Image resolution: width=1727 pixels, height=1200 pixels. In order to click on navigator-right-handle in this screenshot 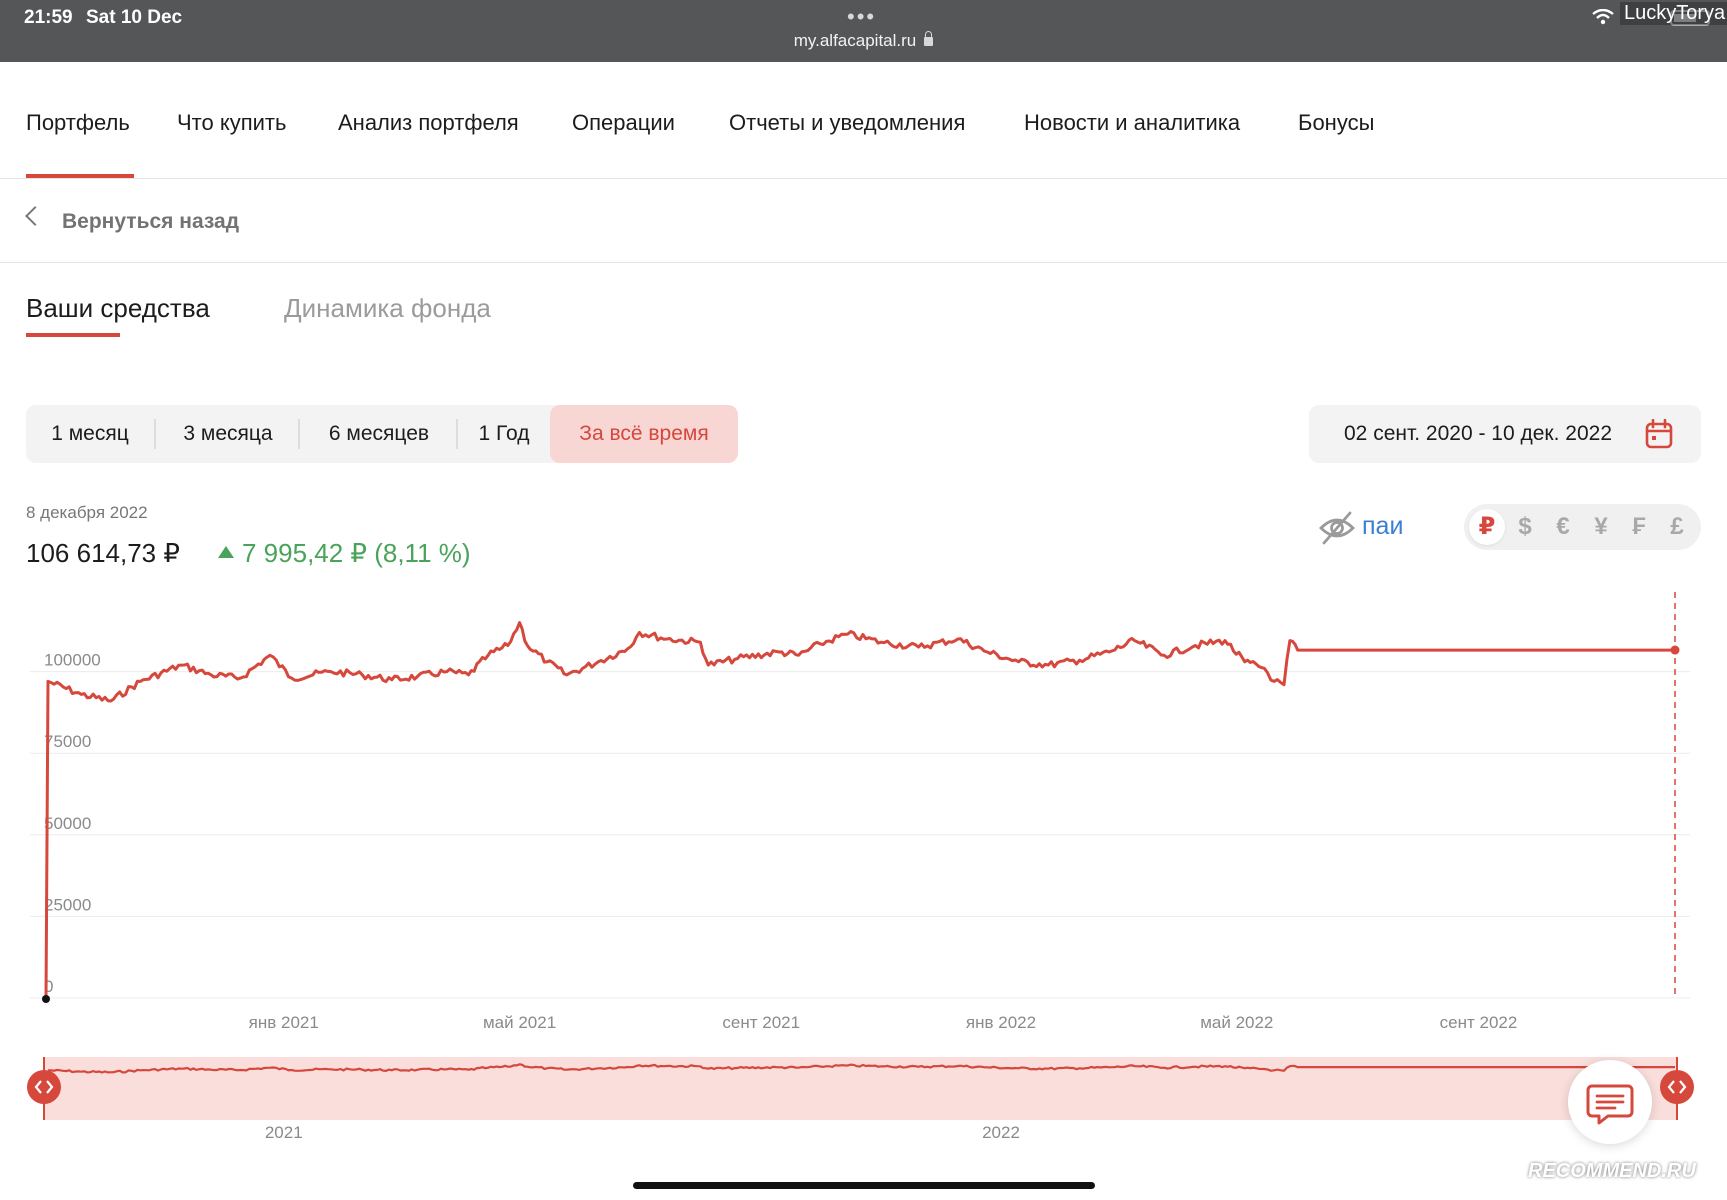, I will do `click(1677, 1087)`.